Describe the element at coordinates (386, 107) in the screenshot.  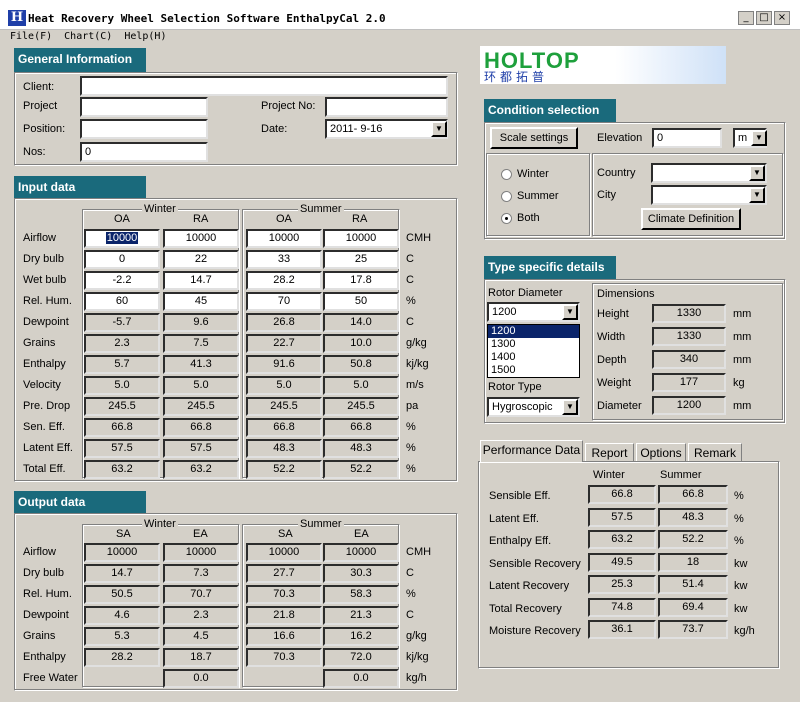
I see `project-no-input` at that location.